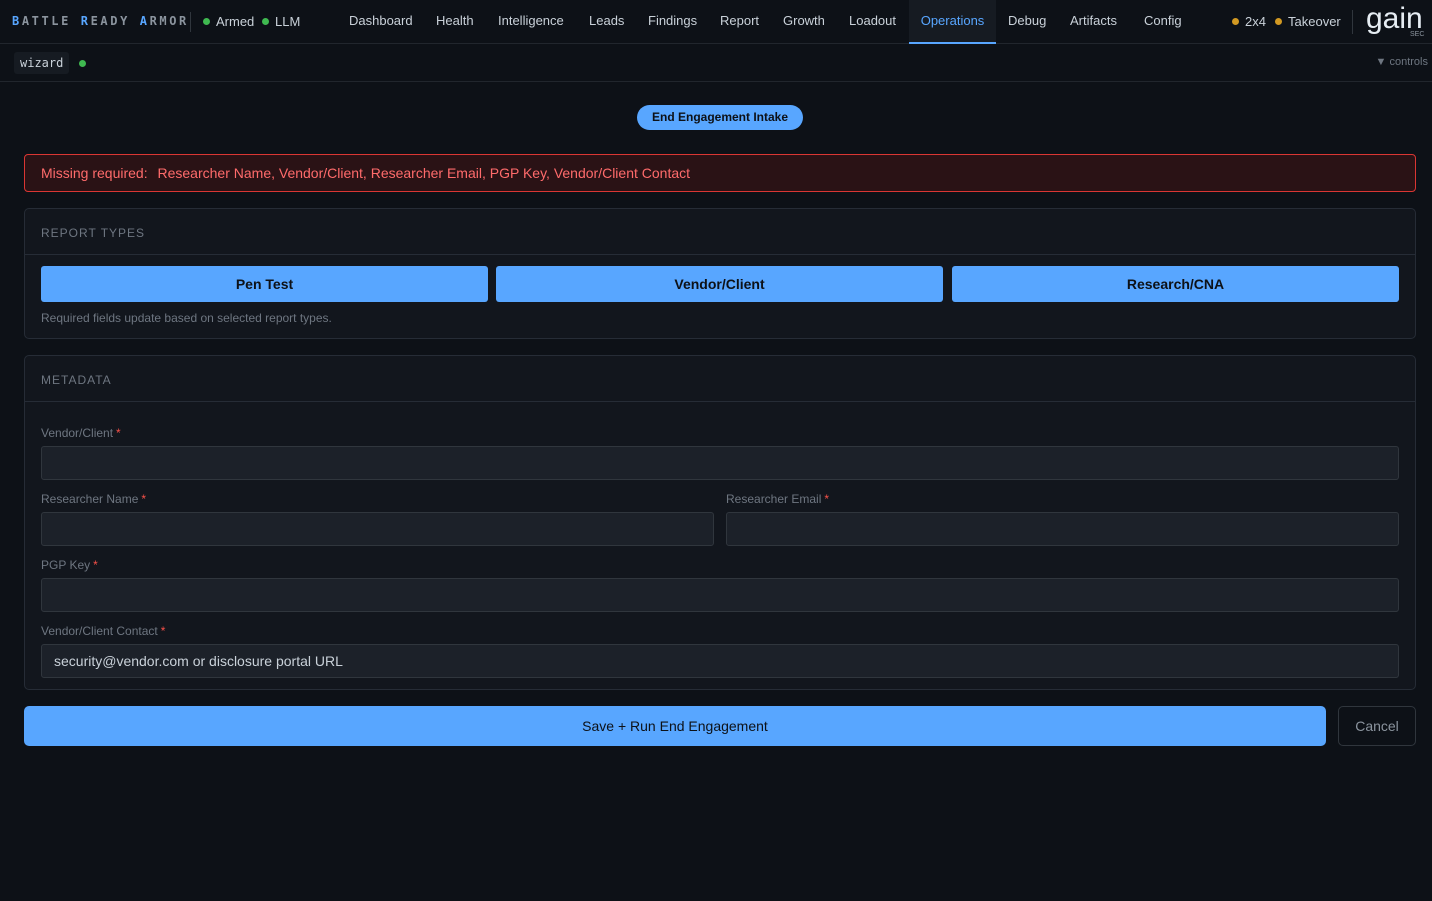 Image resolution: width=1432 pixels, height=901 pixels. Describe the element at coordinates (17, 21) in the screenshot. I see `brand-initial: B` at that location.